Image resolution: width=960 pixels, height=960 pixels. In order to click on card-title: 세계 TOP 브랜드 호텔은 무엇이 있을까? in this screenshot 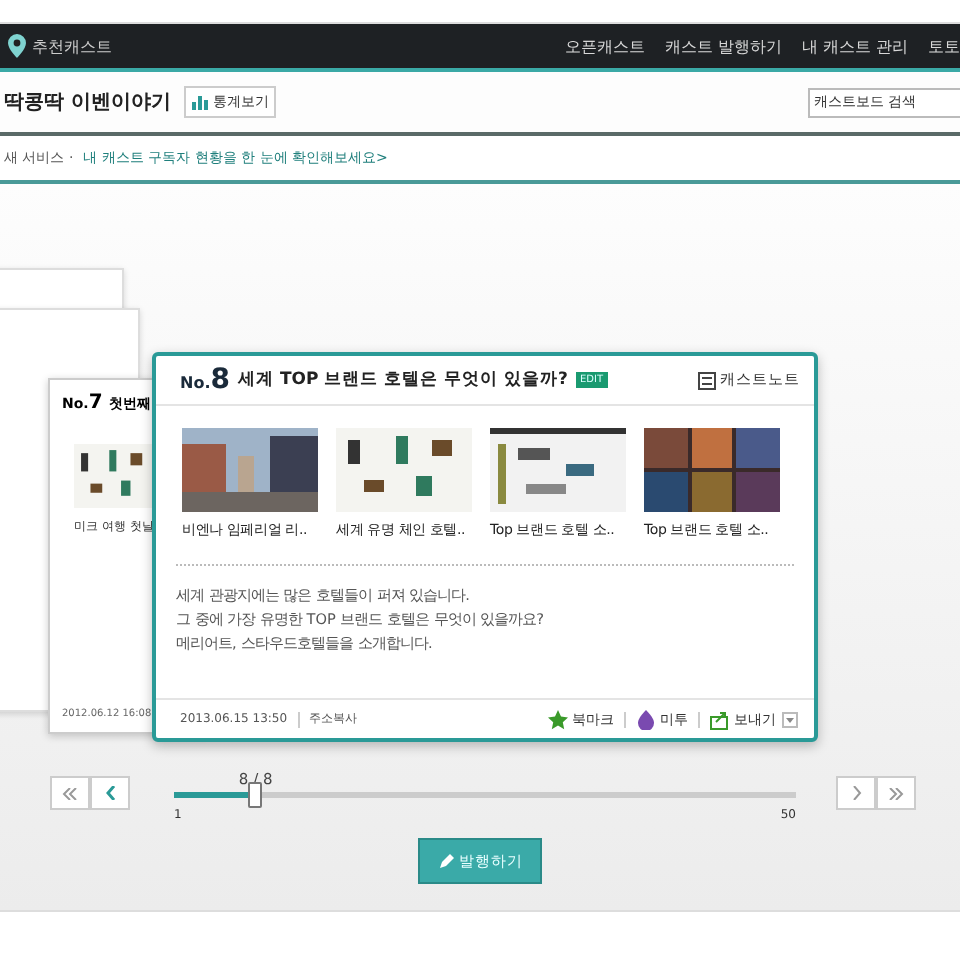, I will do `click(402, 380)`.